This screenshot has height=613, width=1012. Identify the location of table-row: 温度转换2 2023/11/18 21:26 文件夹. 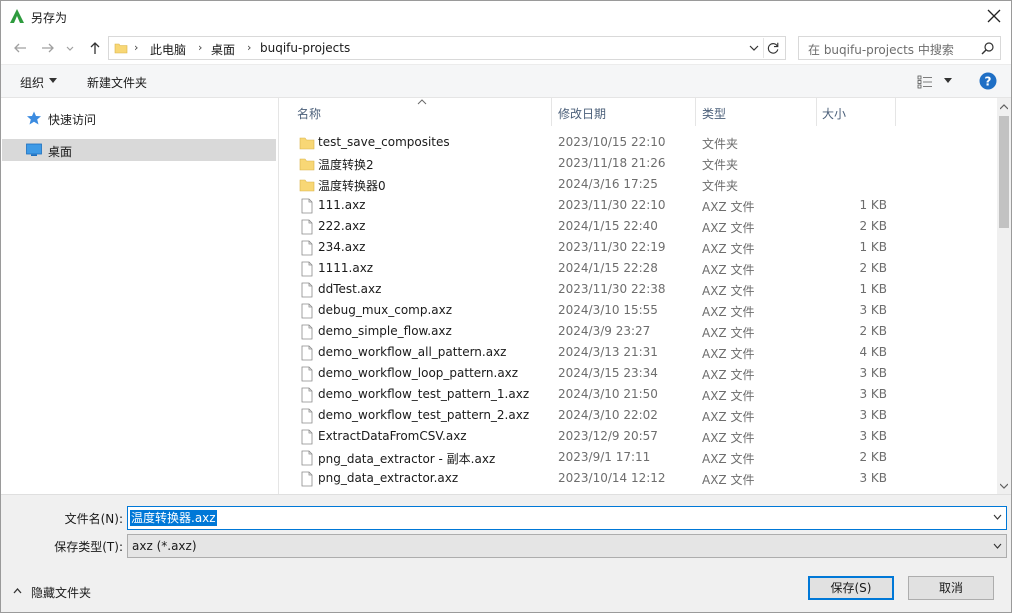
(639, 163).